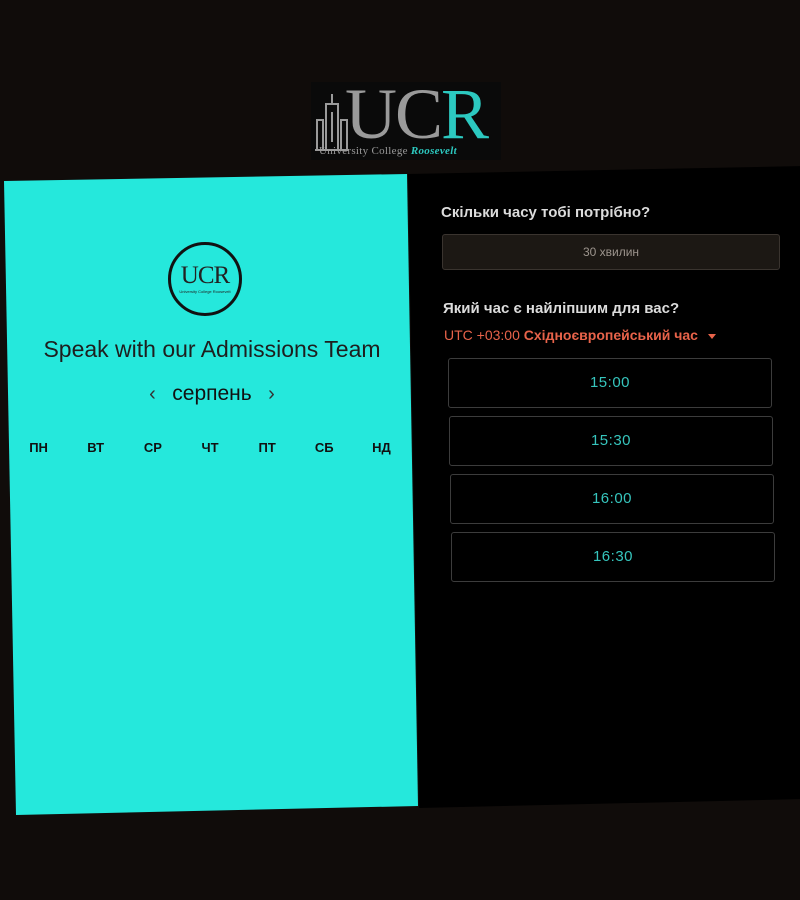  I want to click on weekday-wed: СР, so click(152, 447).